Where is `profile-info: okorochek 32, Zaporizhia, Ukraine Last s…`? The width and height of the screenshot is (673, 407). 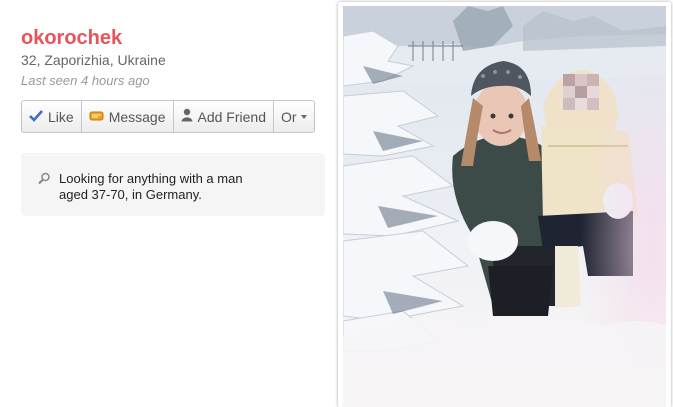
profile-info: okorochek 32, Zaporizhia, Ukraine Last s… is located at coordinates (173, 57).